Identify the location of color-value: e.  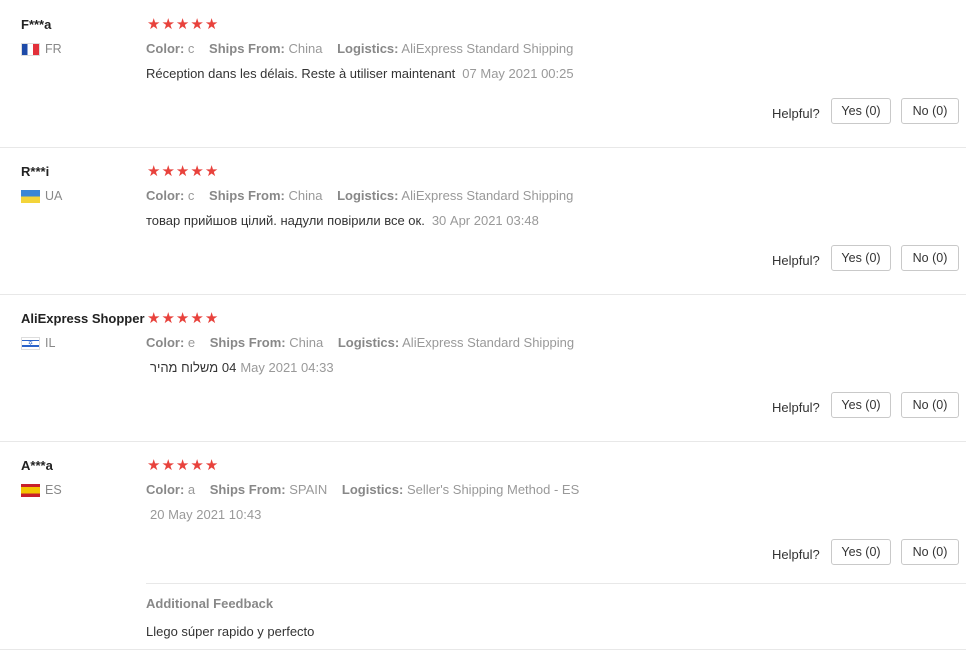
(191, 342).